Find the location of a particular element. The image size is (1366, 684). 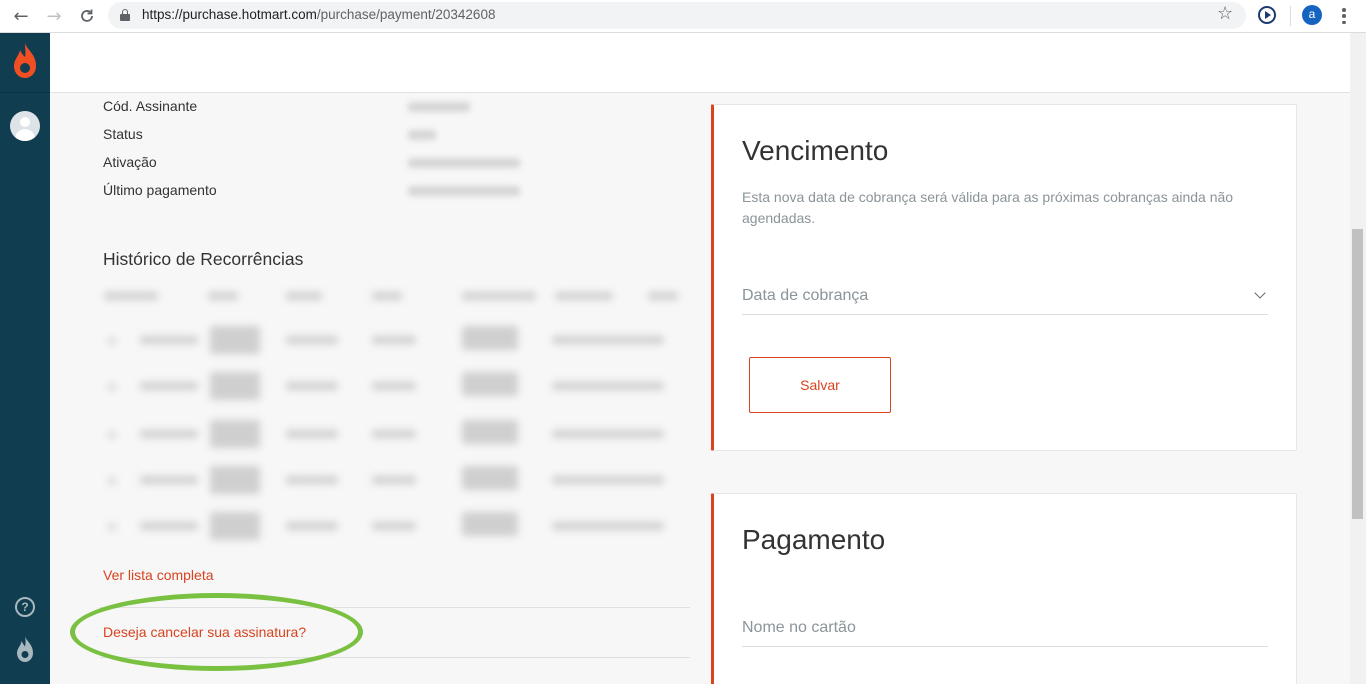

billing-date-select: Data de cobrança is located at coordinates (1005, 297).